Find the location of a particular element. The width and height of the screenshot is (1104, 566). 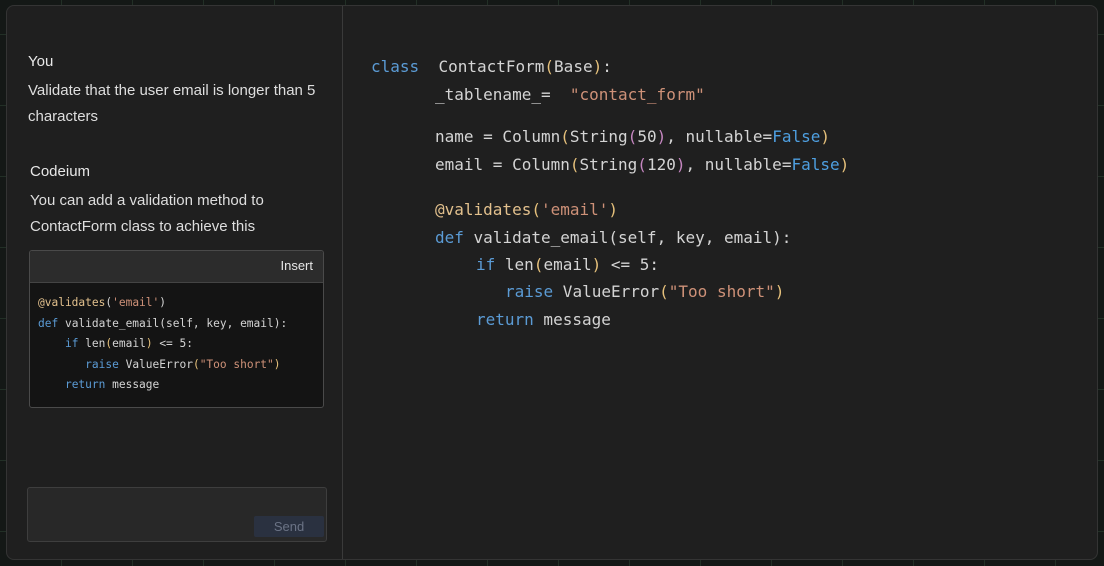

snippet-line: raise ValueError("Too short") is located at coordinates (183, 364).